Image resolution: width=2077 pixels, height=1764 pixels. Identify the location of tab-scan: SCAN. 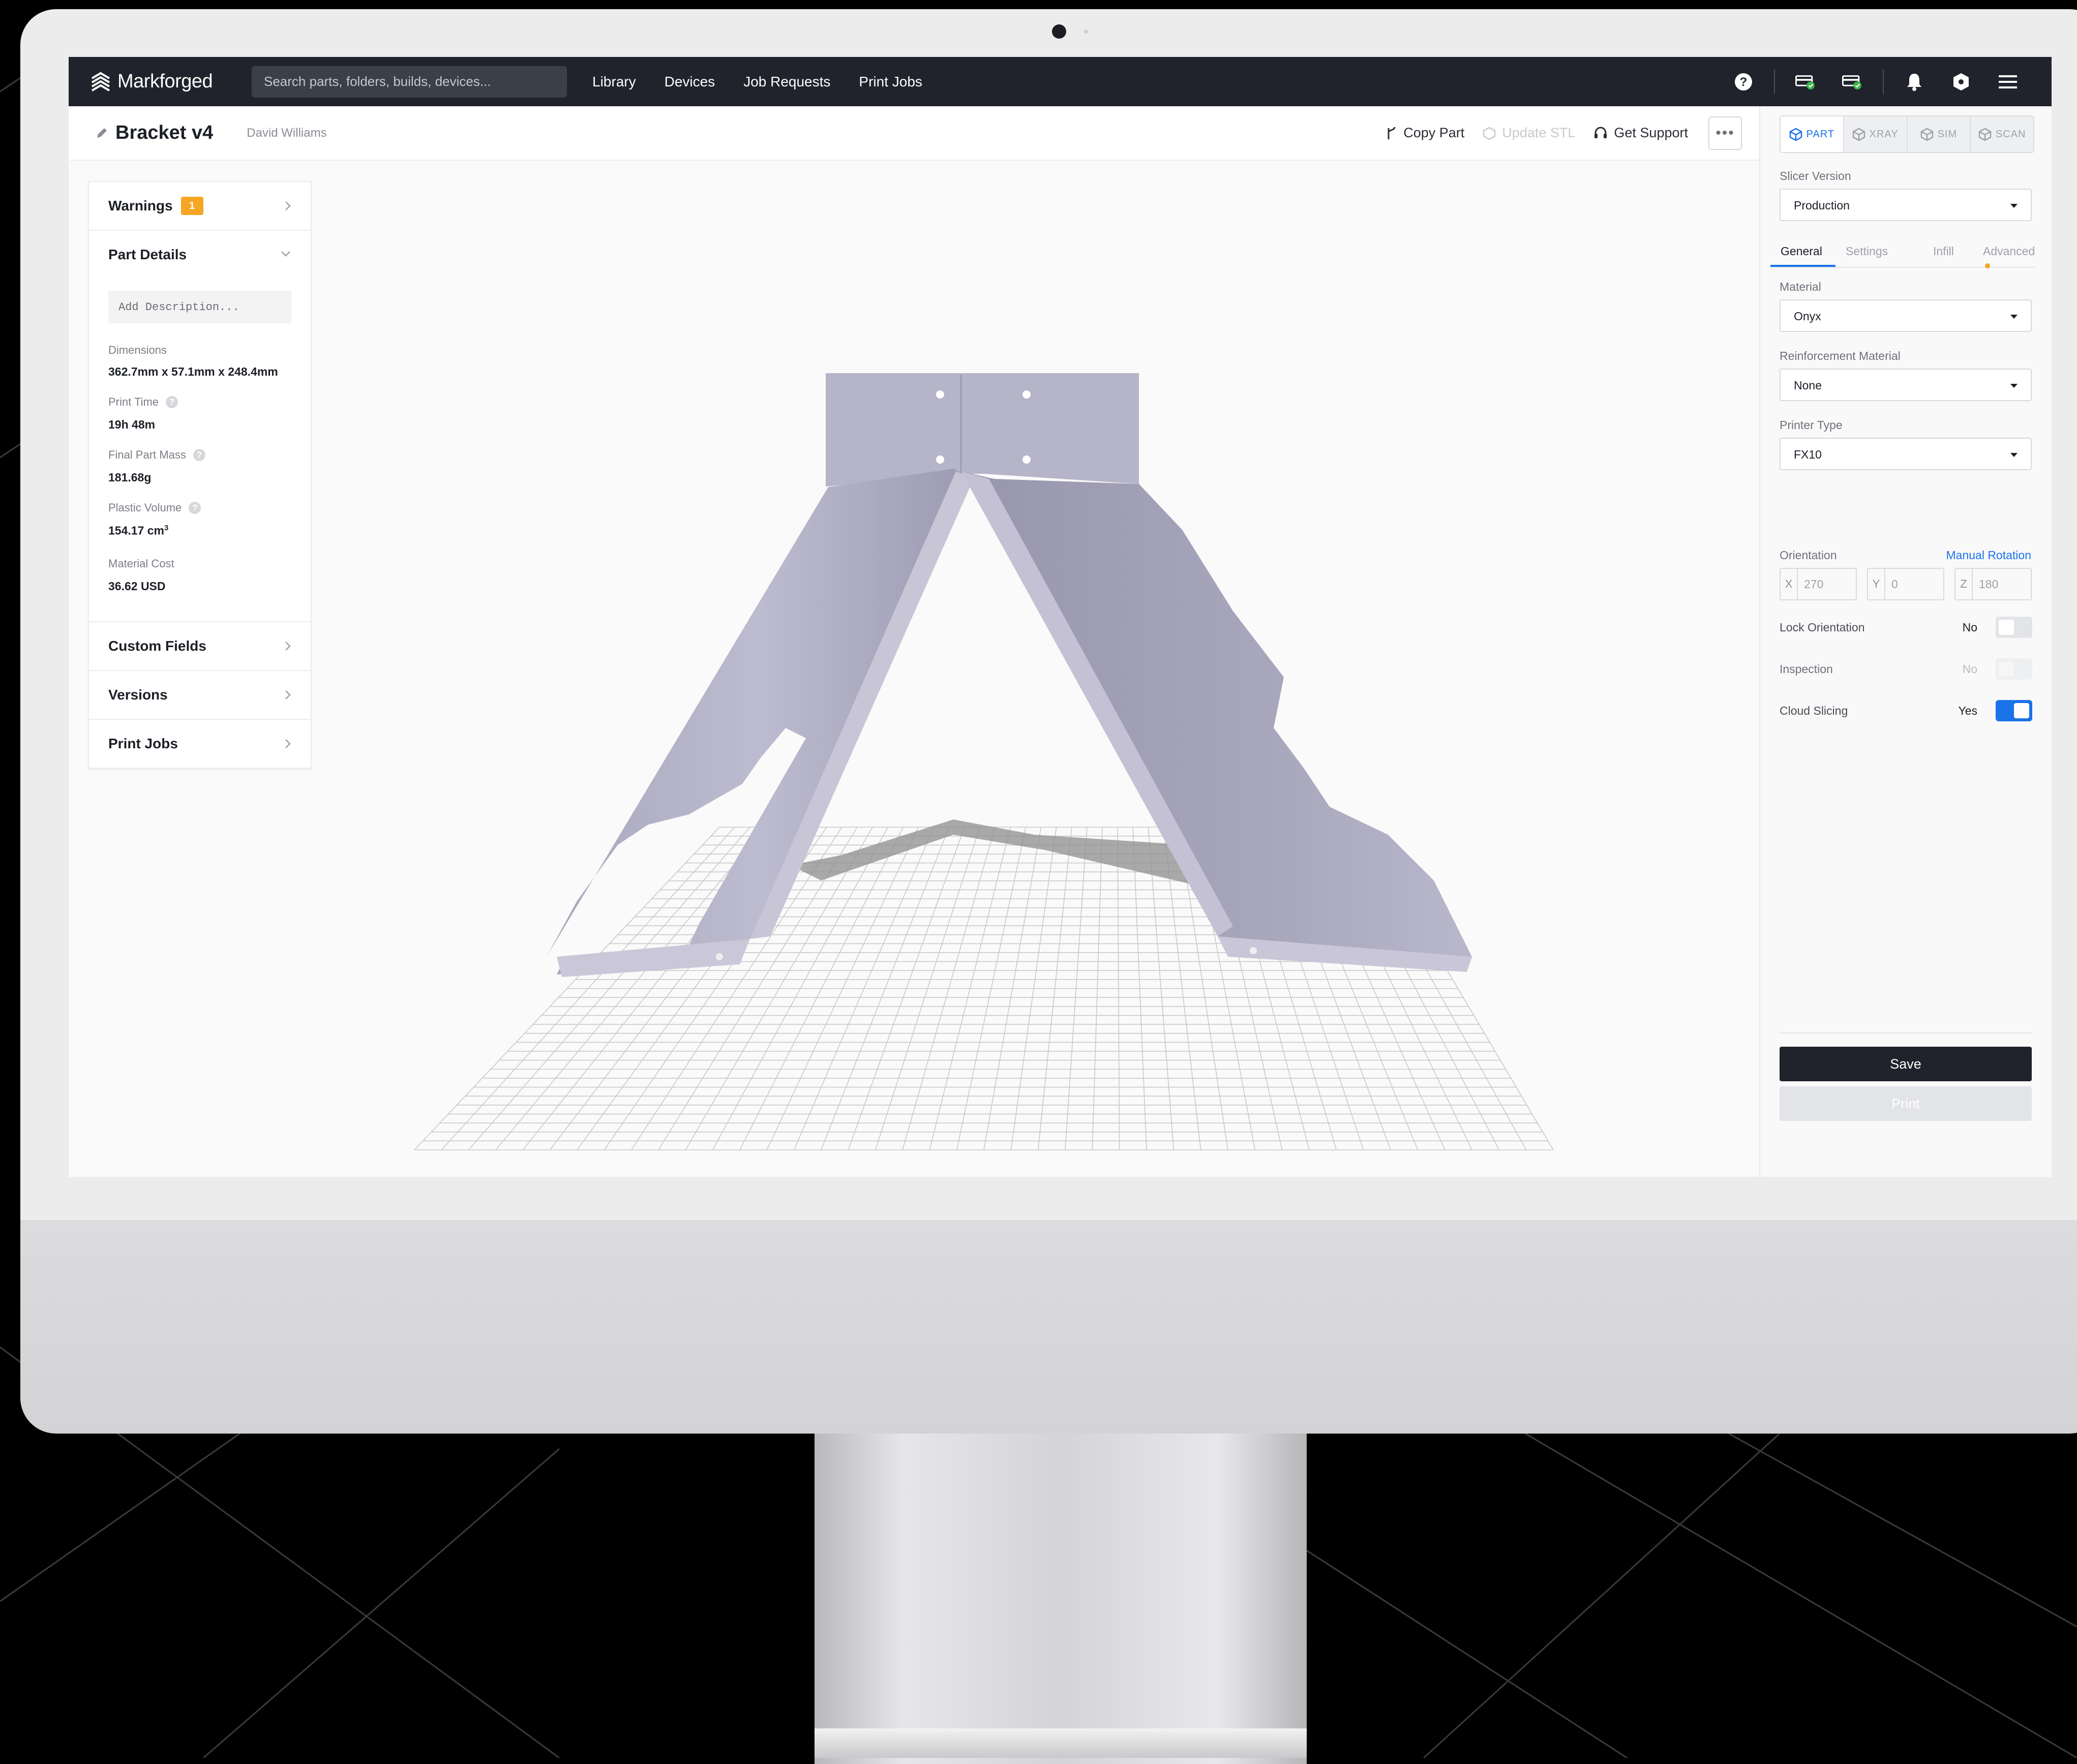
(2002, 134).